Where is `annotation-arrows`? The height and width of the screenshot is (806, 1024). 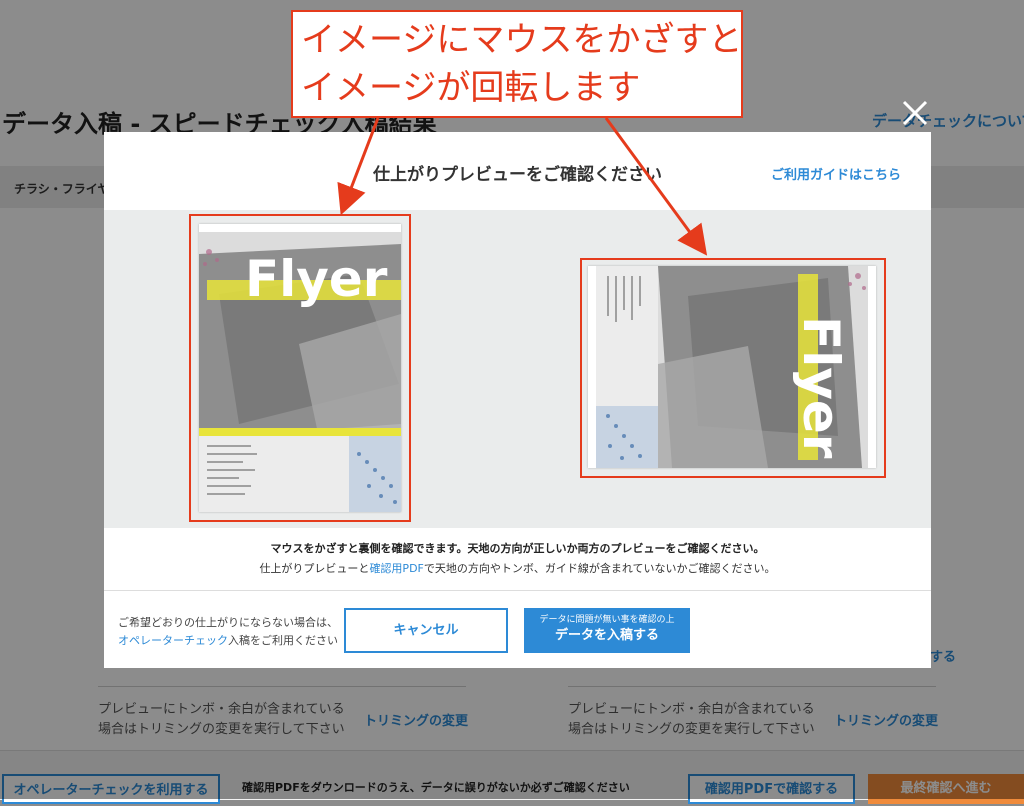 annotation-arrows is located at coordinates (522, 186).